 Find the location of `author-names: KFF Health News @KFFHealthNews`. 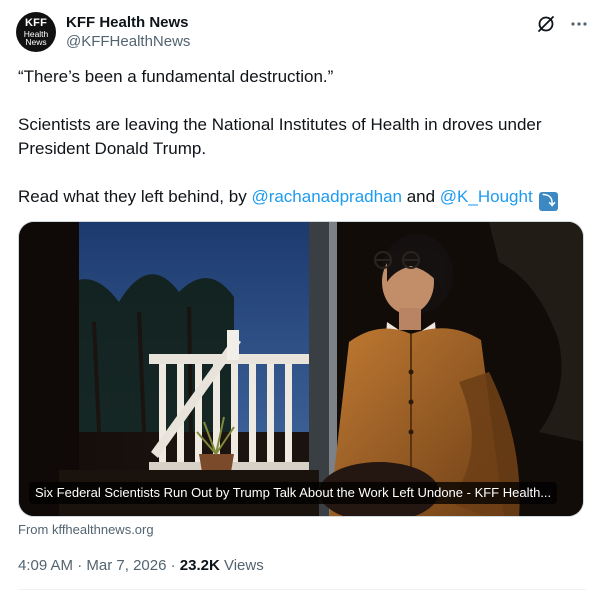

author-names: KFF Health News @KFFHealthNews is located at coordinates (128, 32).